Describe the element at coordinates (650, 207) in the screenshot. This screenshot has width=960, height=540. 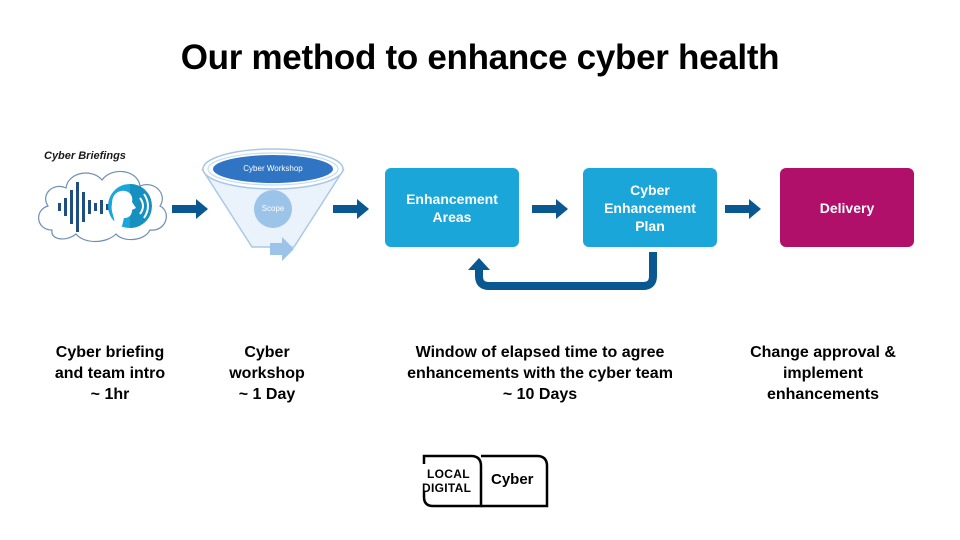
I see `cyber-enhancement-plan-box: Cyber Enhancement Plan` at that location.